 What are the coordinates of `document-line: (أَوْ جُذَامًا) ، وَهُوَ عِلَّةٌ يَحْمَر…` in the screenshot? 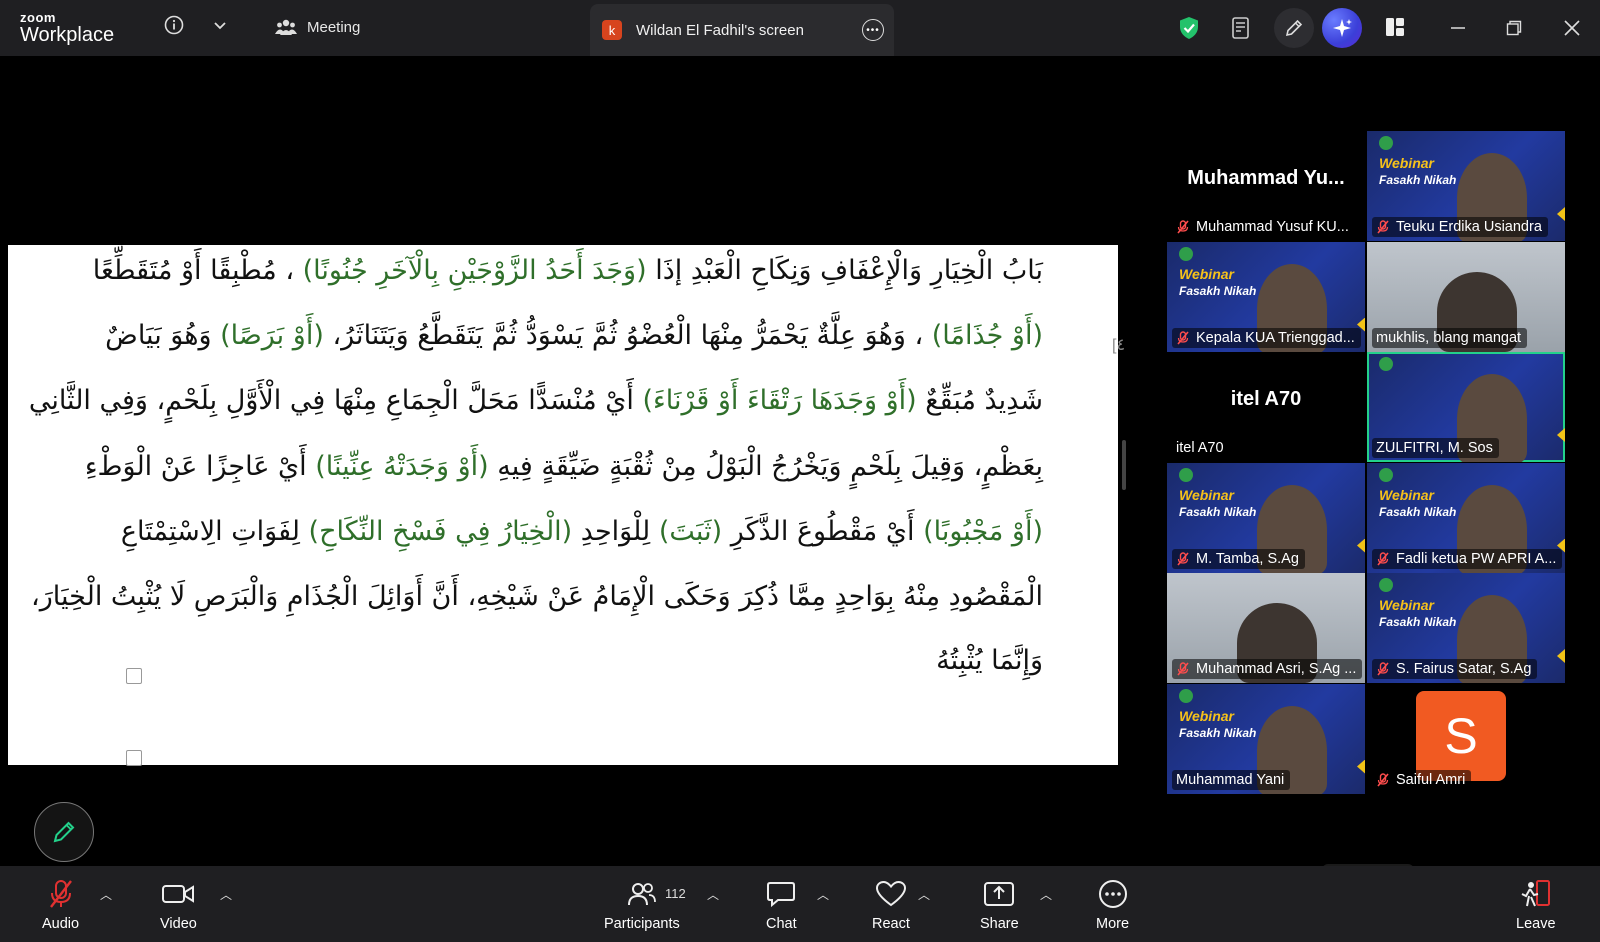 It's located at (563, 335).